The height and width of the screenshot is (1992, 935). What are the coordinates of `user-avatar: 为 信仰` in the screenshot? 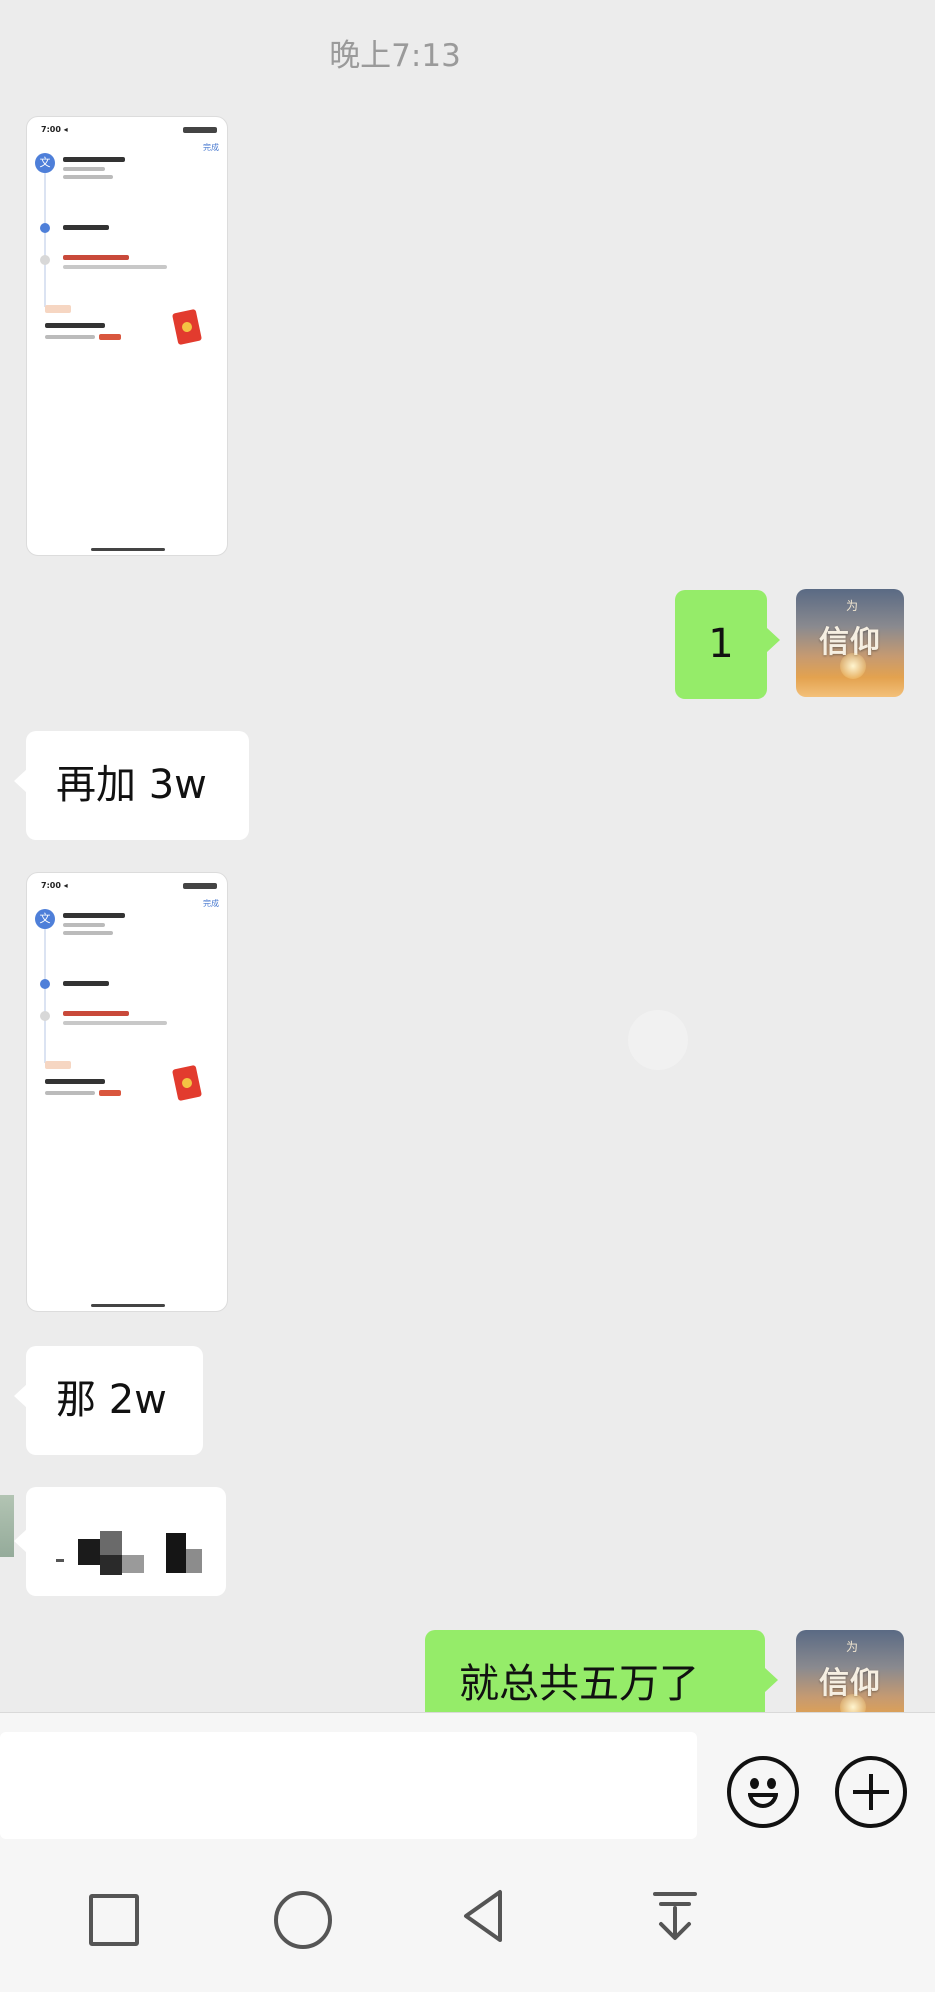 It's located at (850, 643).